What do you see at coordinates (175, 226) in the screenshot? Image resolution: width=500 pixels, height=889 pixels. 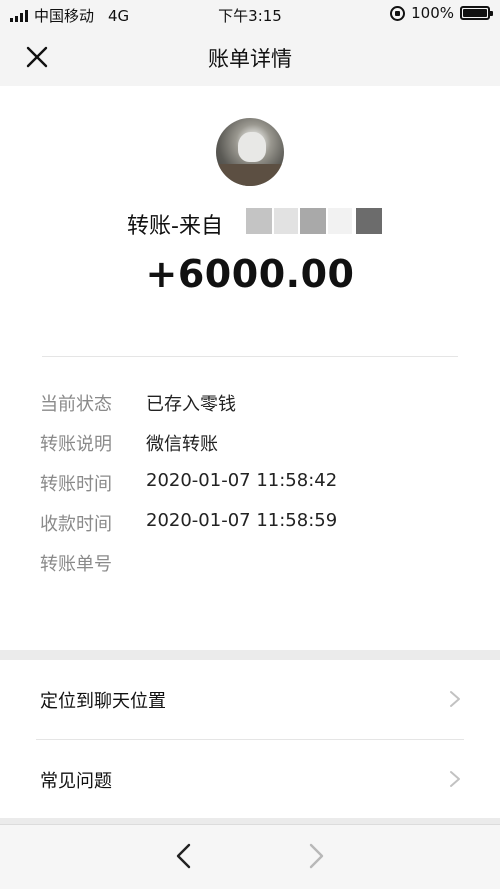 I see `transfer-from-label: 转账-来自` at bounding box center [175, 226].